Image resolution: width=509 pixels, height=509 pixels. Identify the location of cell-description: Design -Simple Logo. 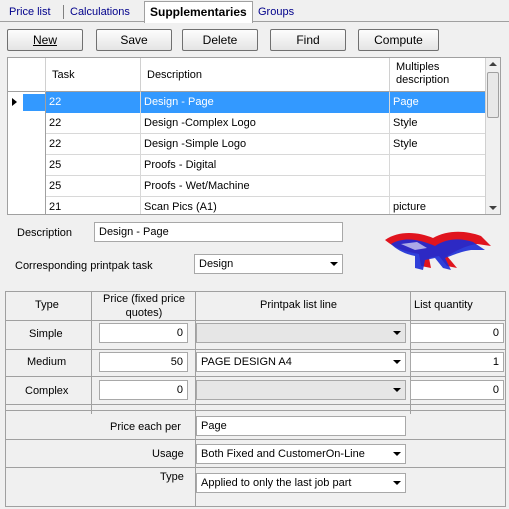
(265, 144).